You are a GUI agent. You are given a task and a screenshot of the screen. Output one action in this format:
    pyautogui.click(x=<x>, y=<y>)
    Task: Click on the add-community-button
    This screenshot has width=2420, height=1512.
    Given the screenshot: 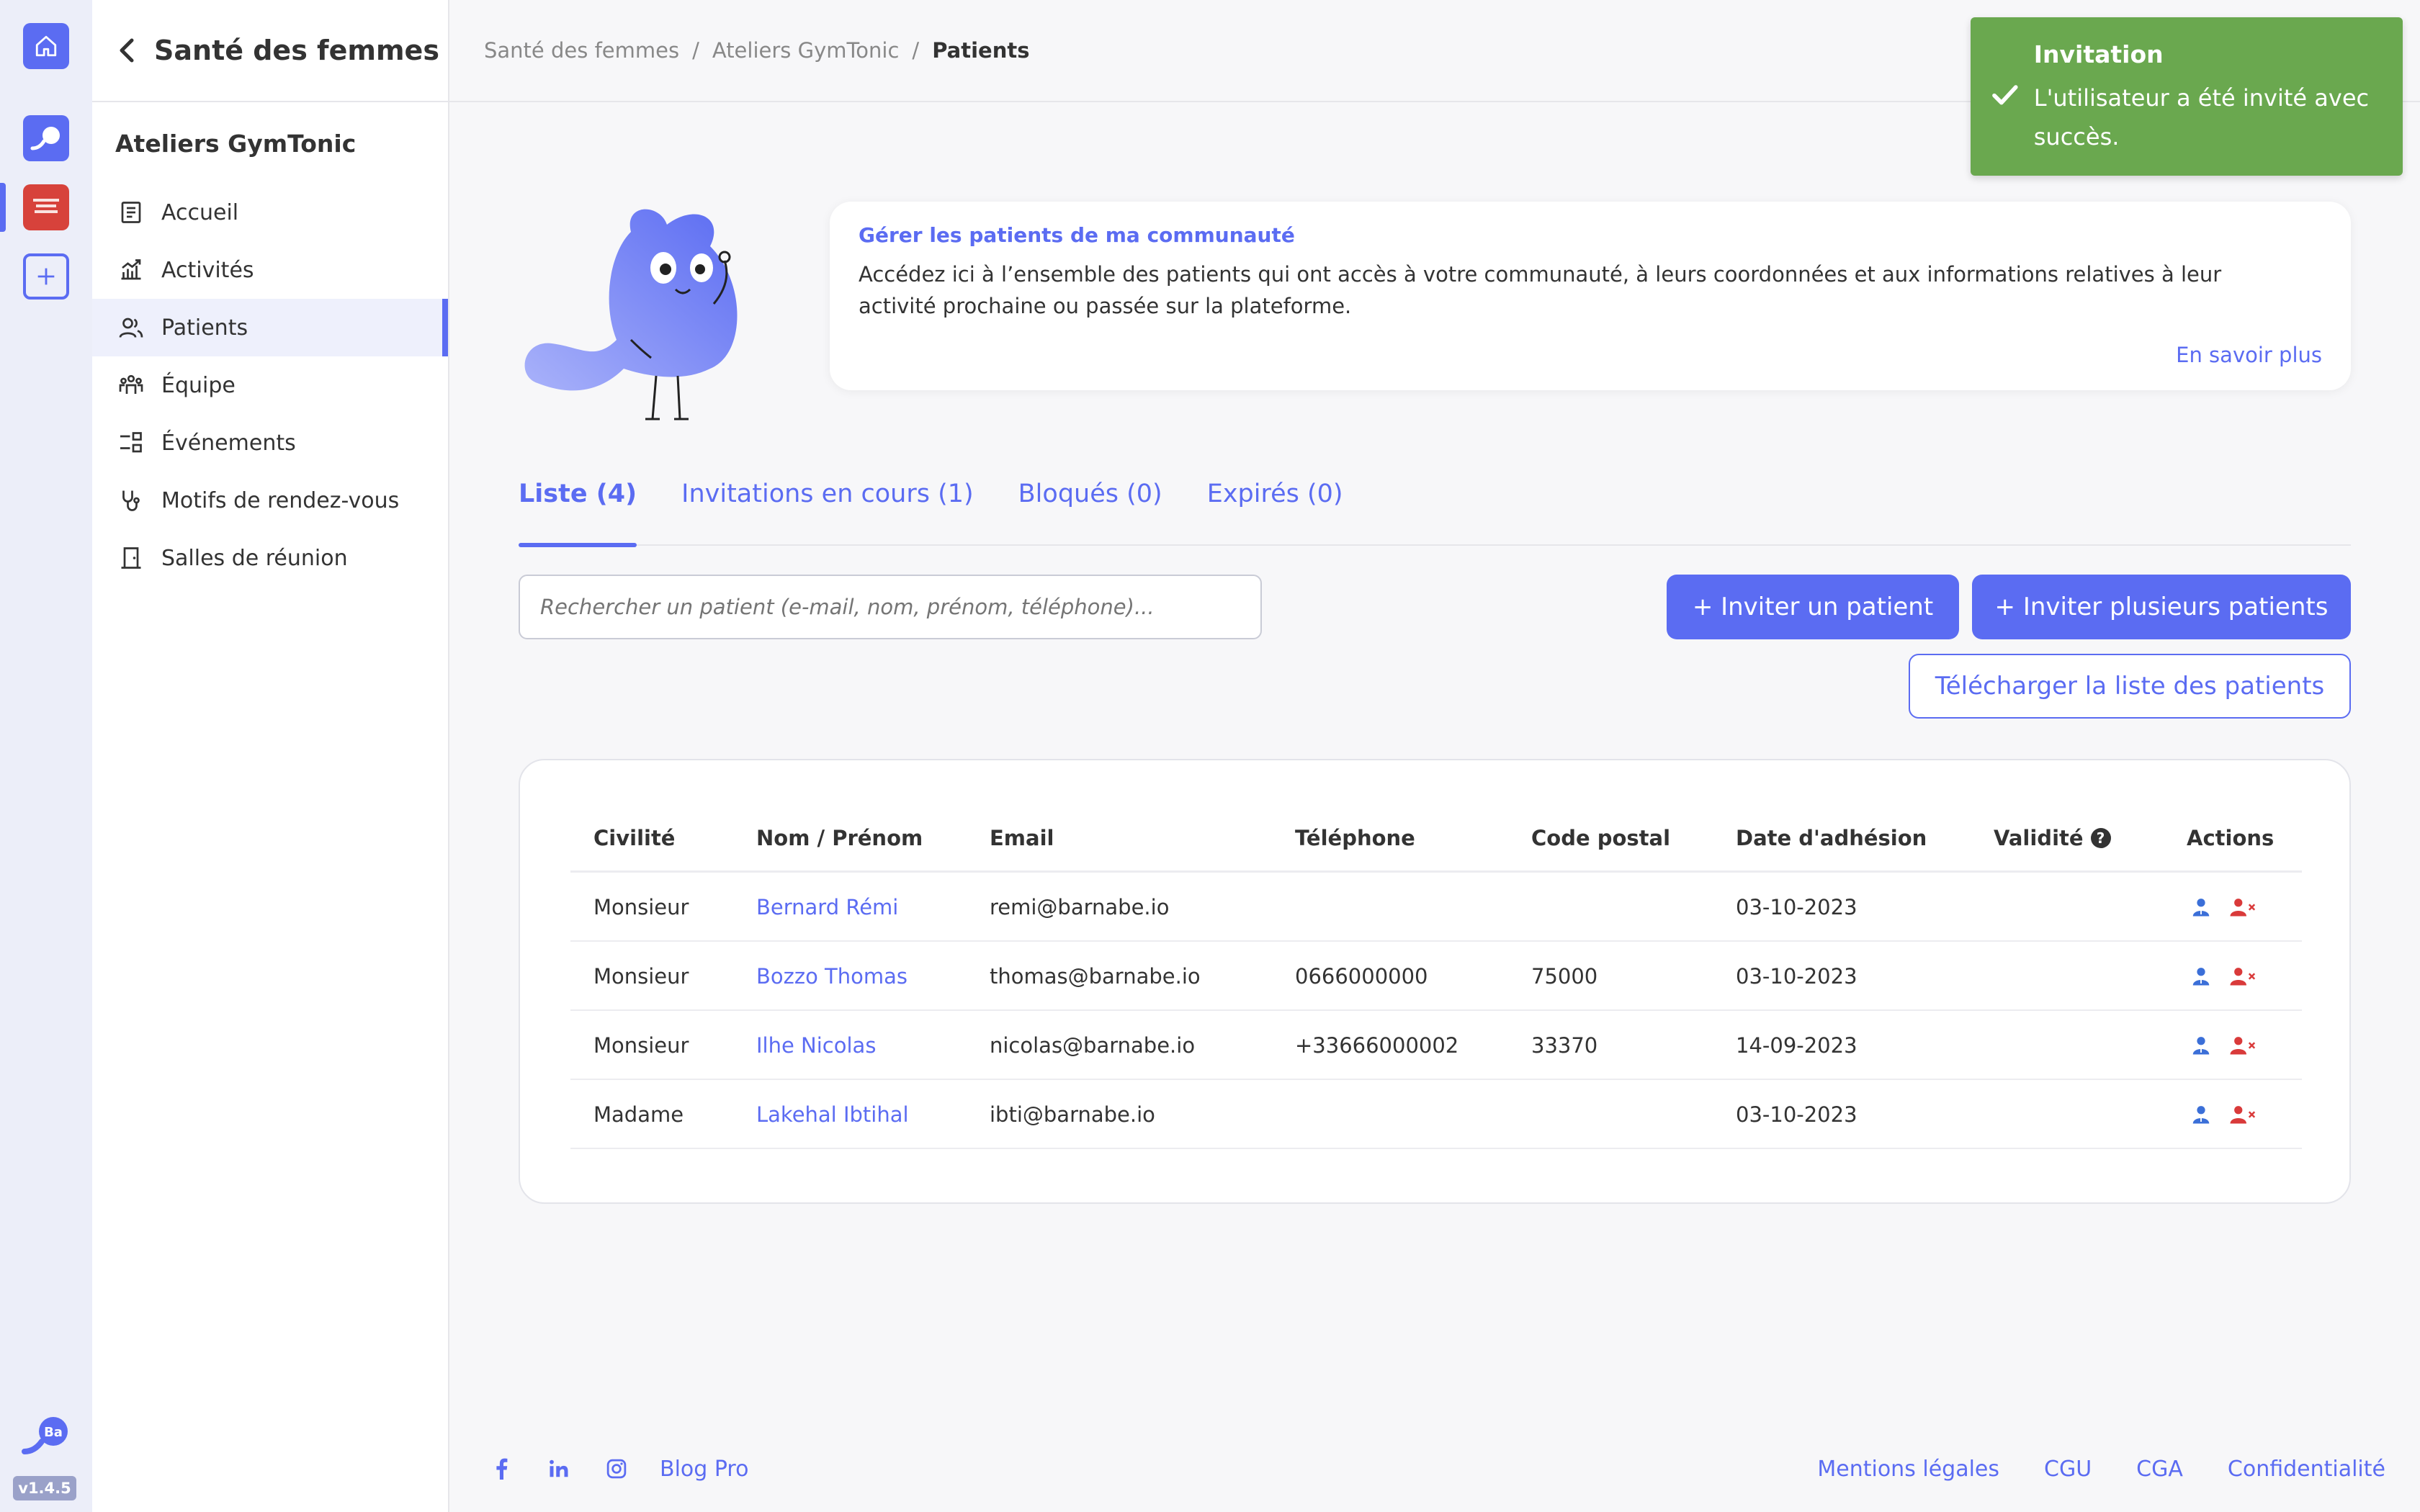 What is the action you would take?
    pyautogui.click(x=46, y=276)
    